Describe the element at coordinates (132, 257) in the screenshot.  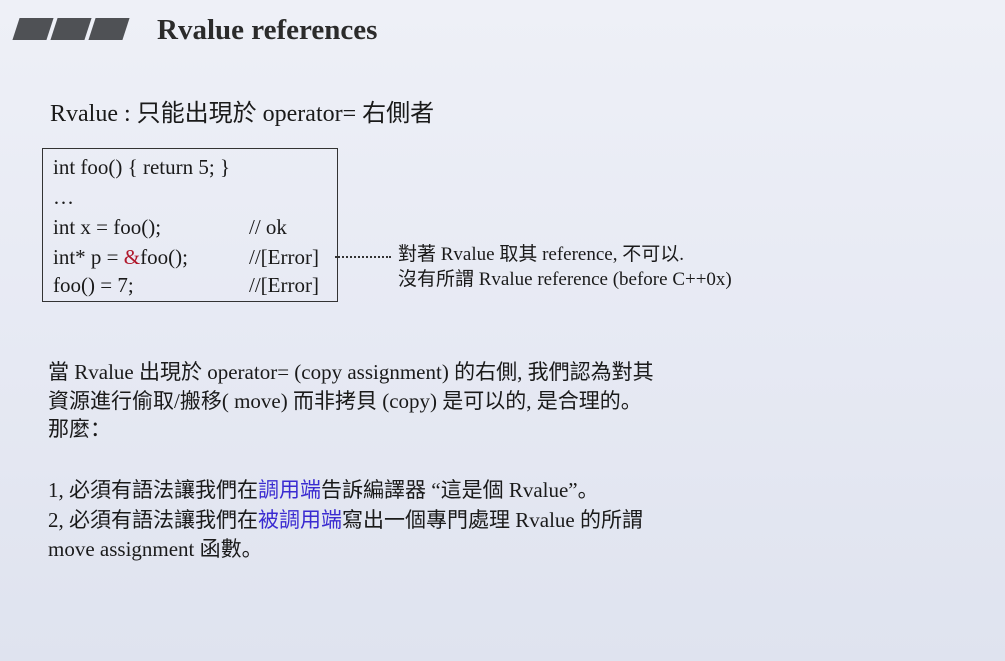
I see `ampersand-operator: &` at that location.